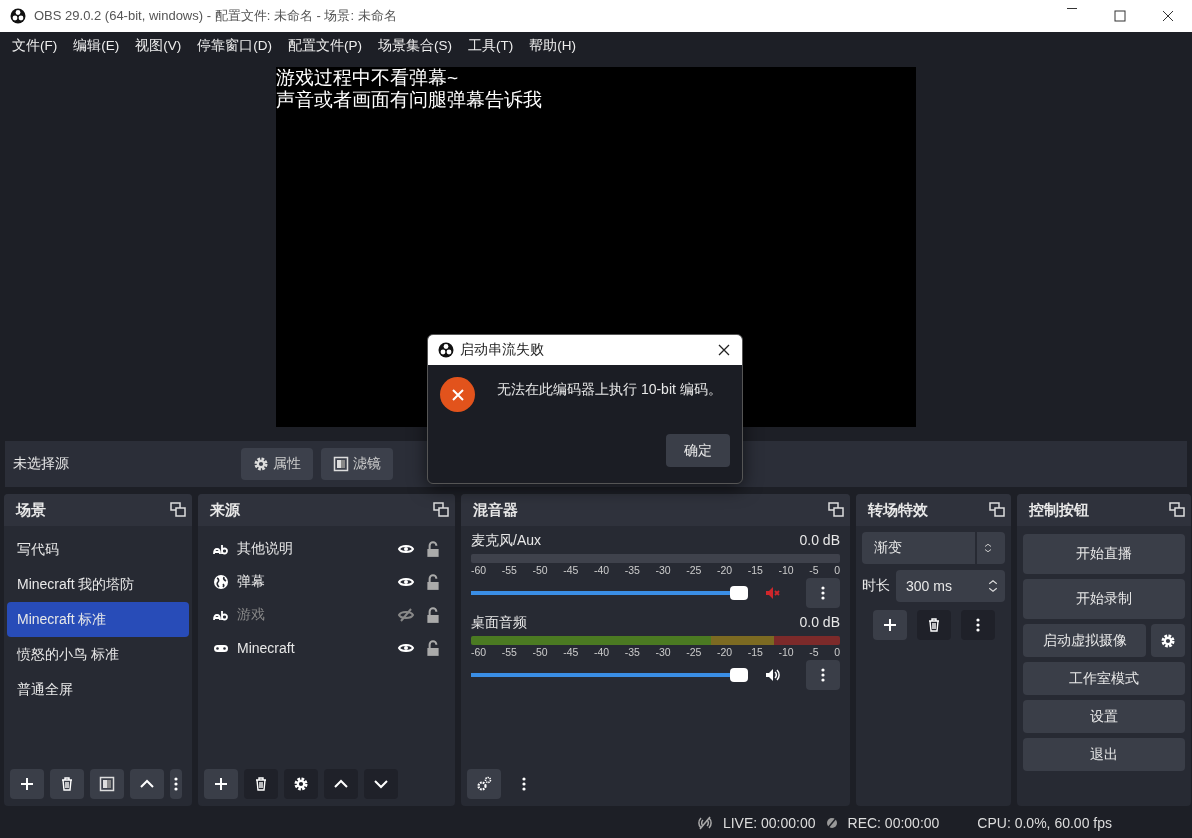 This screenshot has height=838, width=1192. Describe the element at coordinates (837, 570) in the screenshot. I see `meter-scale-label: 0` at that location.